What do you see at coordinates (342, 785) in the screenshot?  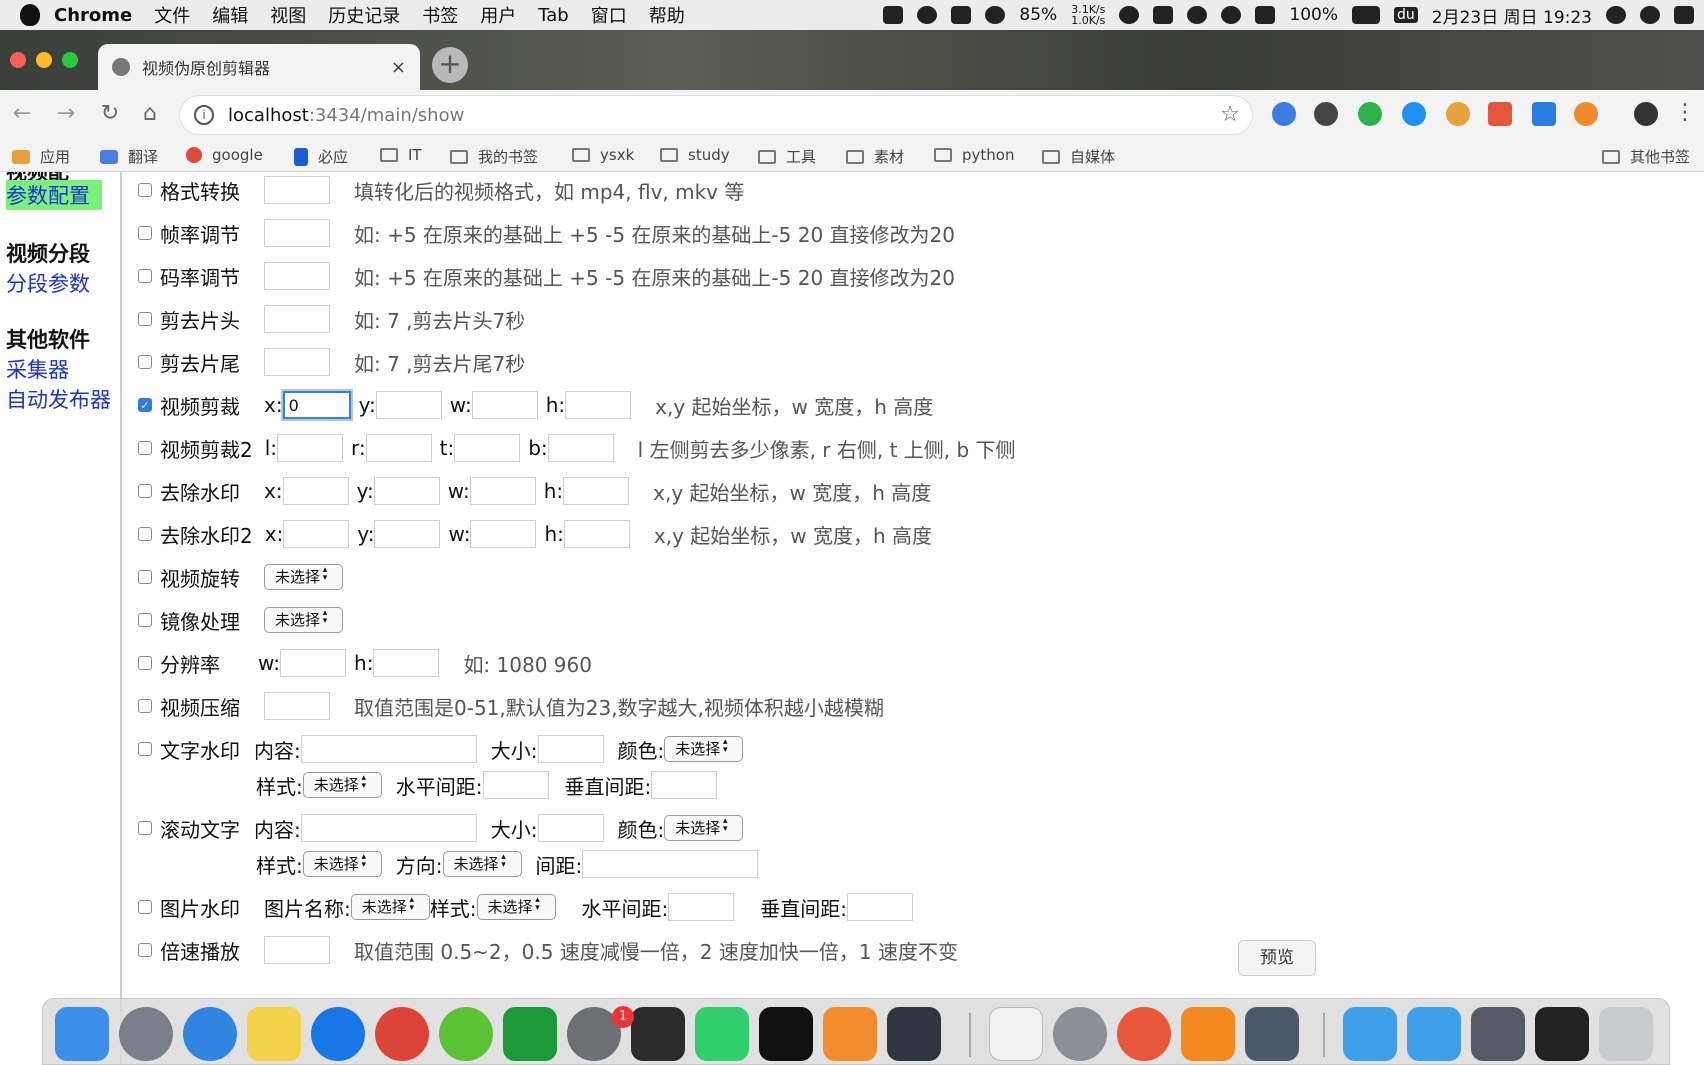 I see `text-watermark-style-select: 未选择` at bounding box center [342, 785].